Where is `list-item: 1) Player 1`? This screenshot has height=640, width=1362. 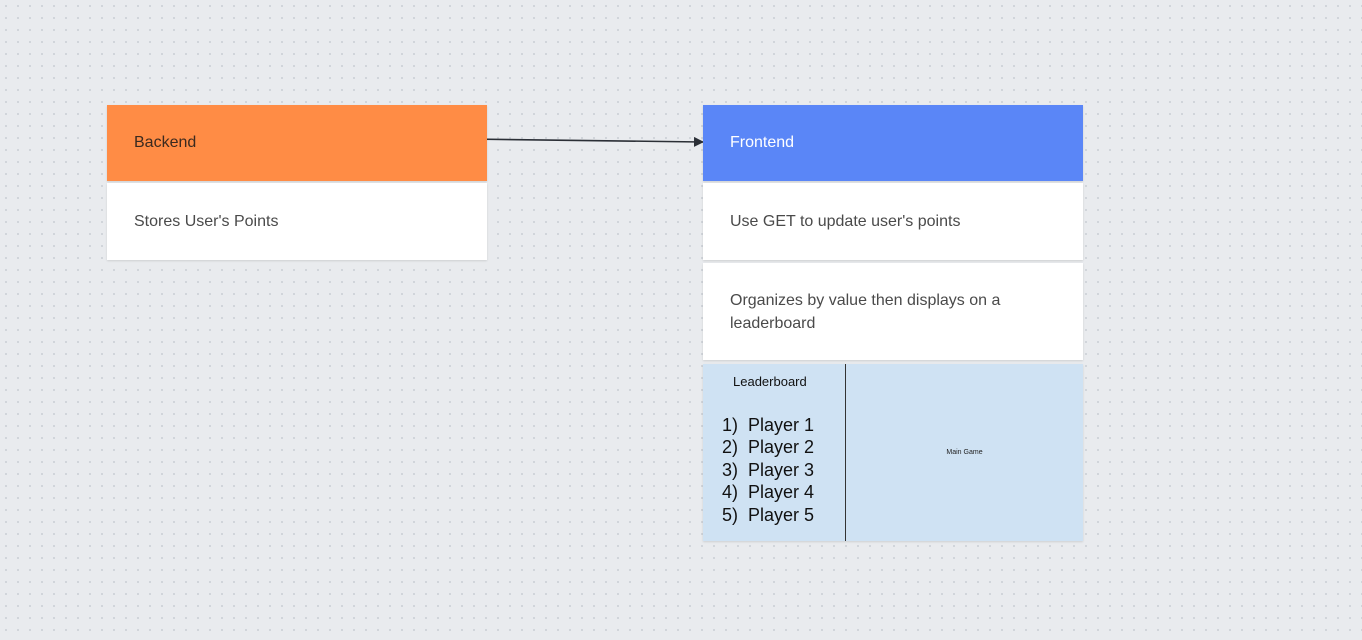
list-item: 1) Player 1 is located at coordinates (768, 425).